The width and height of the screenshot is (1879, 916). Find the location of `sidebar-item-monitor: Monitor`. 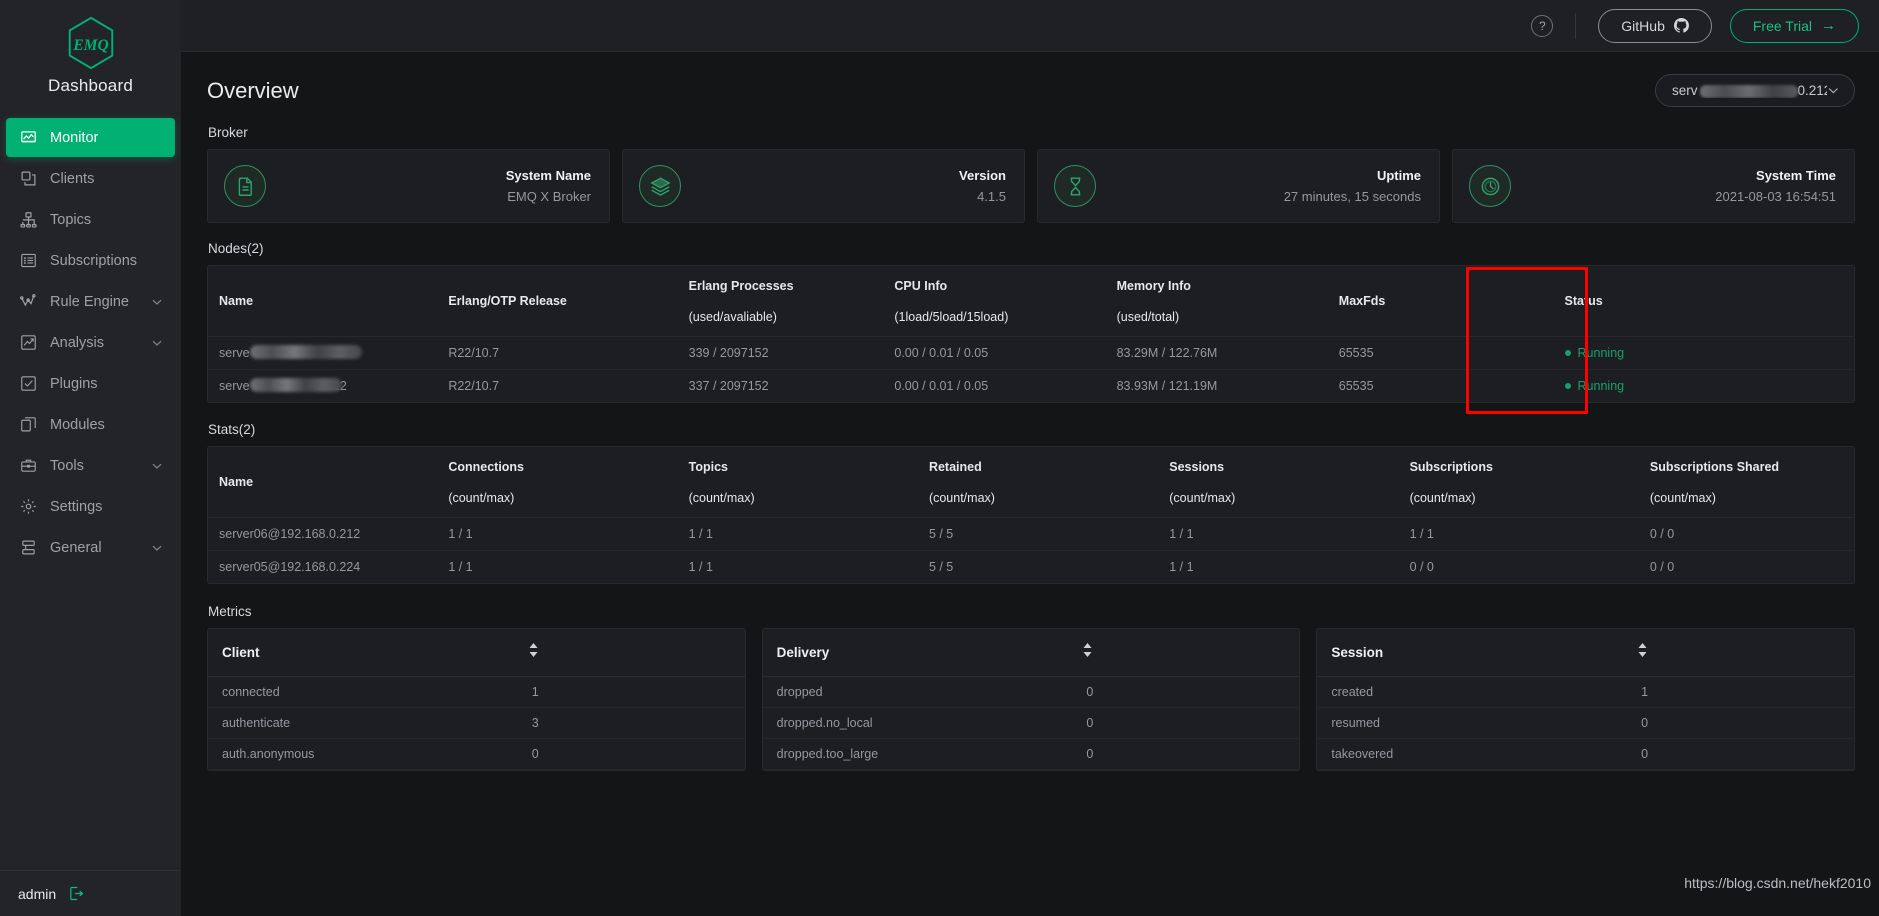

sidebar-item-monitor: Monitor is located at coordinates (90, 137).